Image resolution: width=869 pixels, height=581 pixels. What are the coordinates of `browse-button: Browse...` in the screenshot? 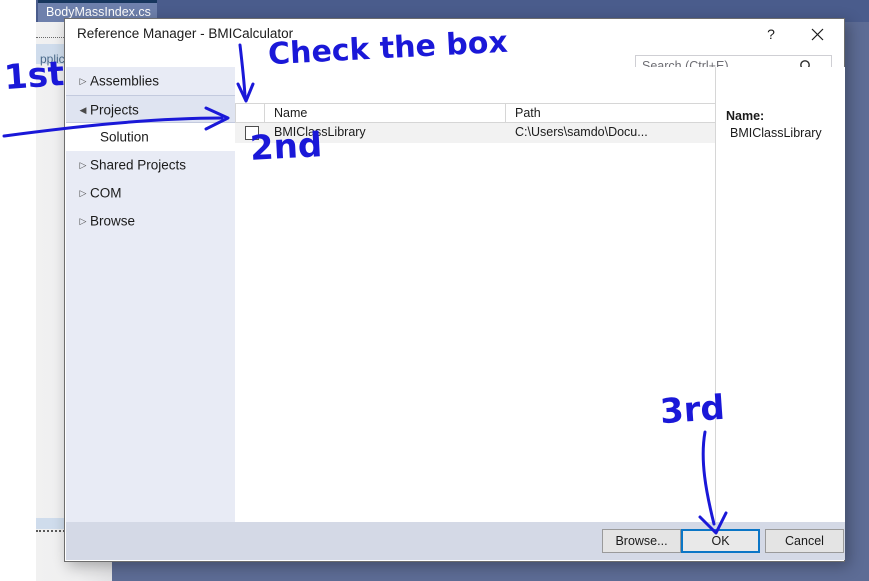 It's located at (641, 541).